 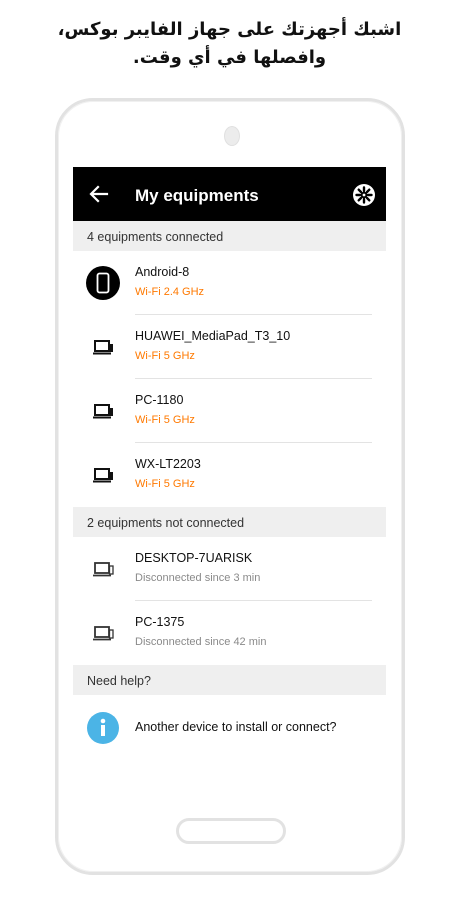 What do you see at coordinates (229, 475) in the screenshot?
I see `device-row: WX-LT2203 Wi-Fi 5 GHz` at bounding box center [229, 475].